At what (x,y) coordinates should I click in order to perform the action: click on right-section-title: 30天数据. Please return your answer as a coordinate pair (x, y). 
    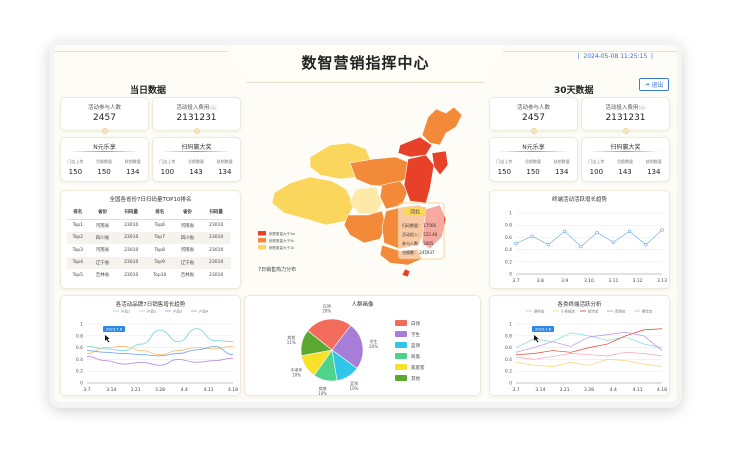
    Looking at the image, I should click on (574, 91).